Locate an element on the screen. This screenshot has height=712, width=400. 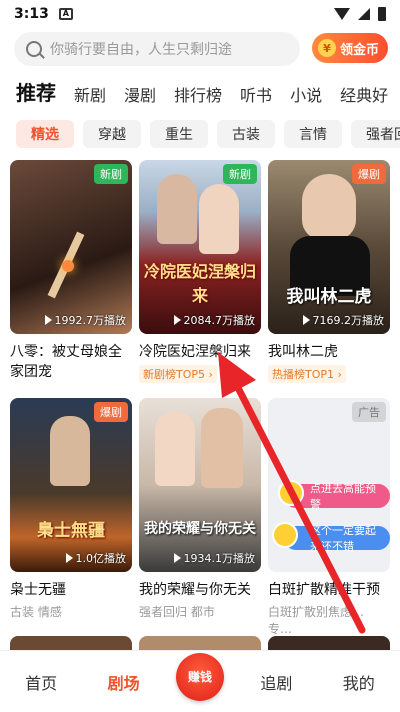
bottom-nav: 首页 剧场 赚钱 追剧 我的 is located at coordinates (200, 681).